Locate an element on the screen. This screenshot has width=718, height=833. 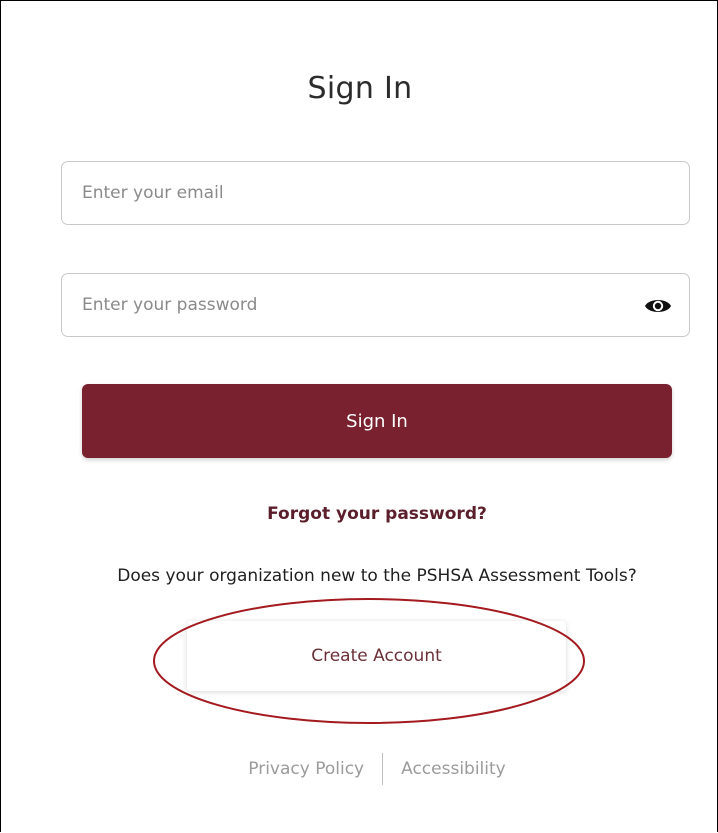
accessibility-link: Accessibility is located at coordinates (453, 769).